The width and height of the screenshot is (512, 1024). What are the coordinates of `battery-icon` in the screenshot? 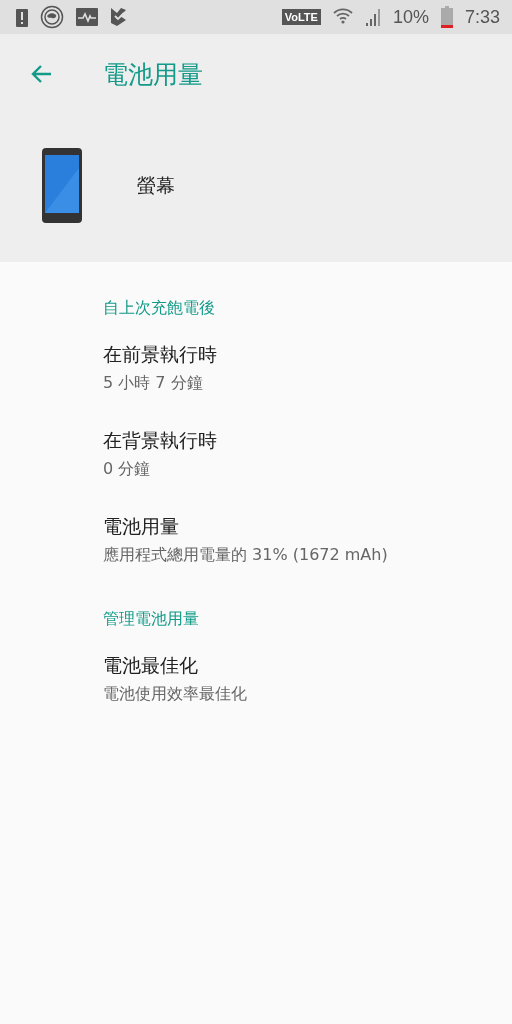 It's located at (446, 17).